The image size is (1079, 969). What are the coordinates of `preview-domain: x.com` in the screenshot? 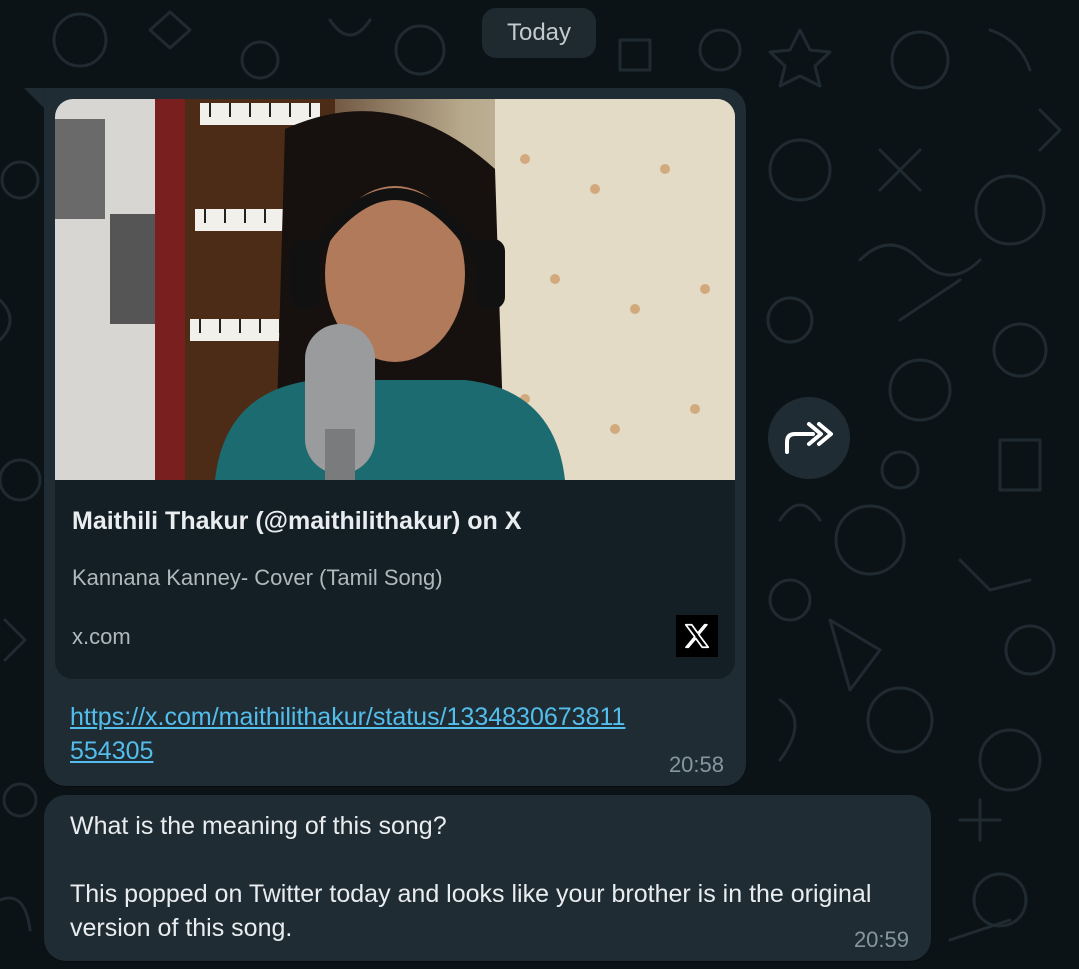 It's located at (101, 636).